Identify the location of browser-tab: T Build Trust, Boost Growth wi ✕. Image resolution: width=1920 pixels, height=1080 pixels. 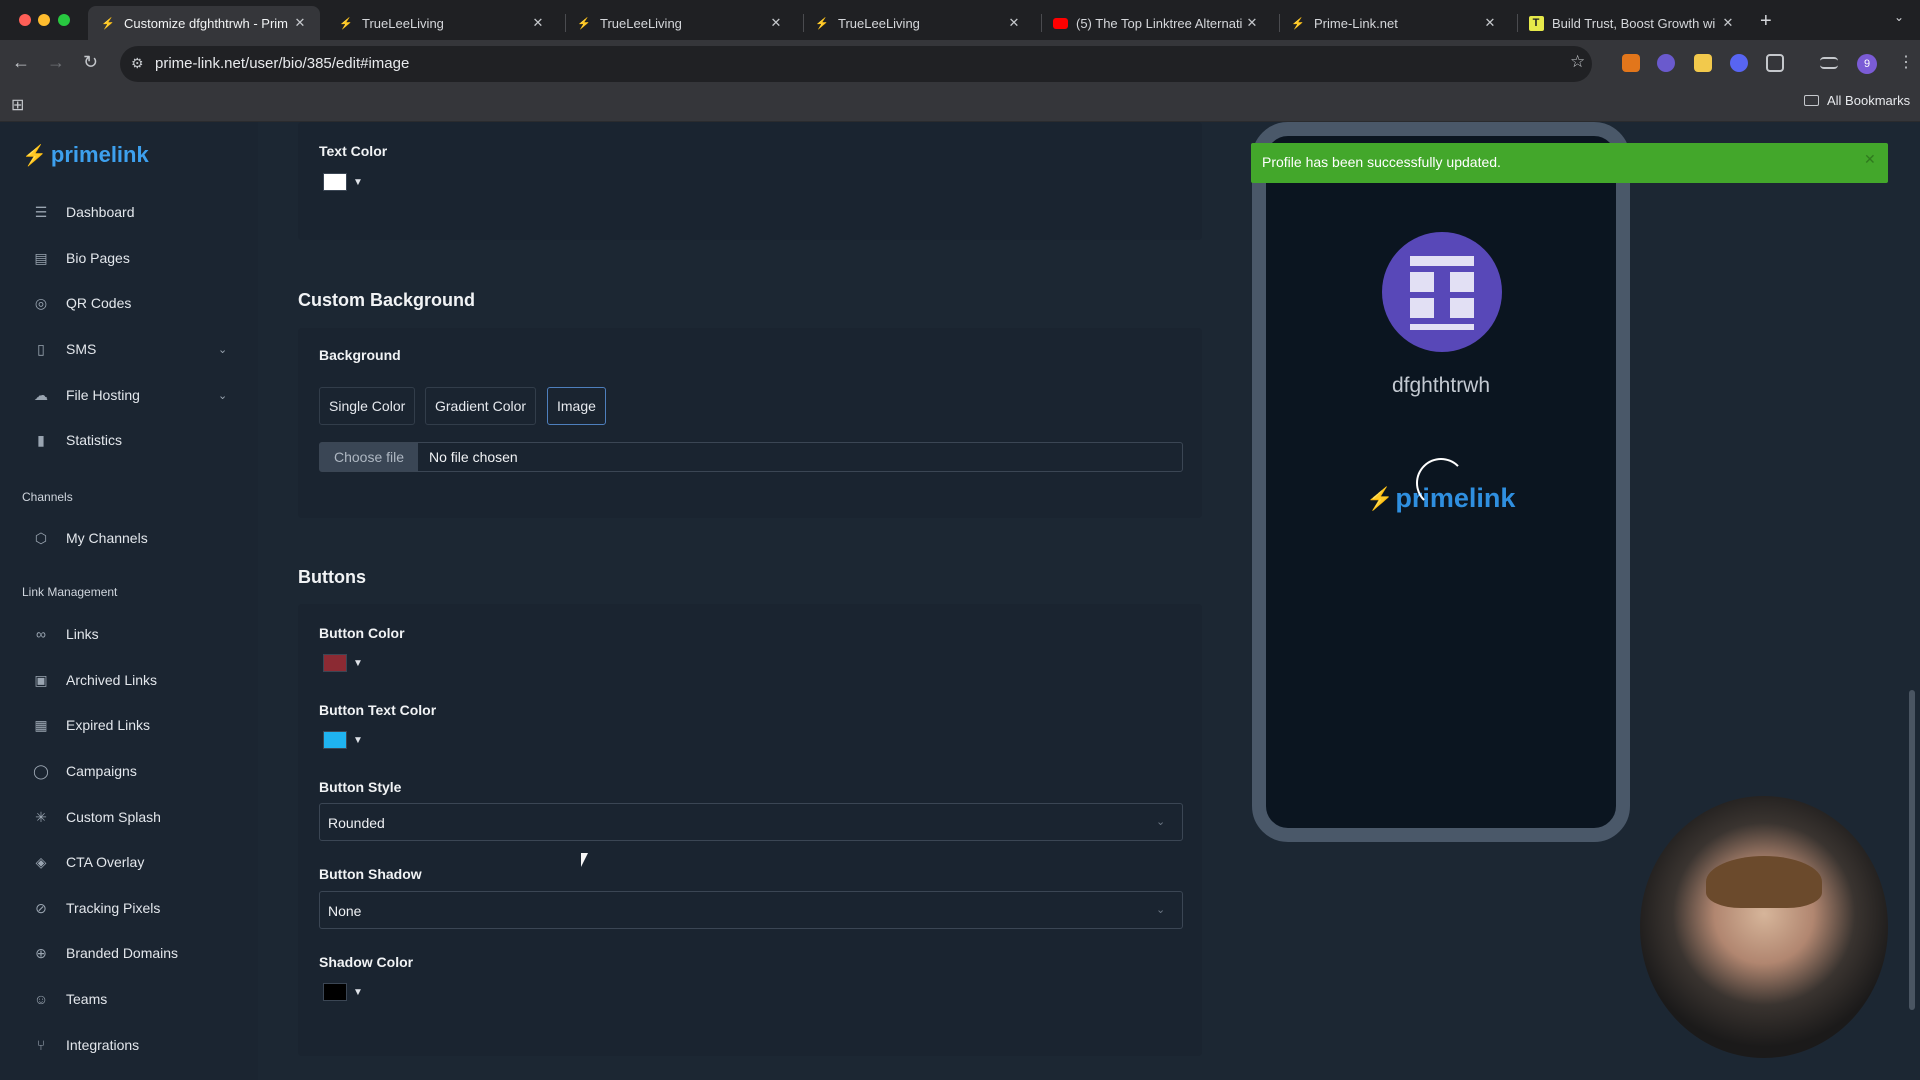
(1632, 23).